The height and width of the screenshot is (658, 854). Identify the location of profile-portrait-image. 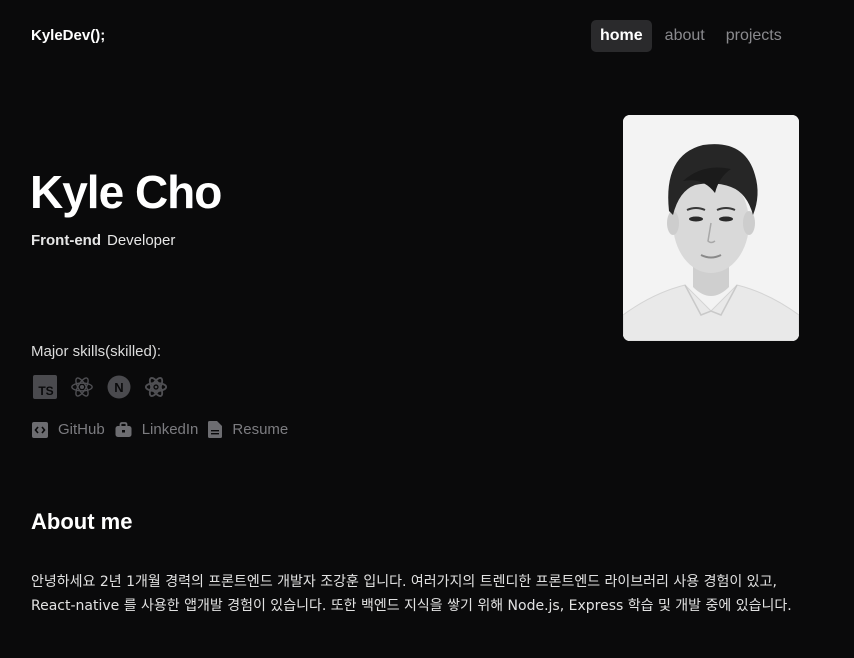
(711, 228).